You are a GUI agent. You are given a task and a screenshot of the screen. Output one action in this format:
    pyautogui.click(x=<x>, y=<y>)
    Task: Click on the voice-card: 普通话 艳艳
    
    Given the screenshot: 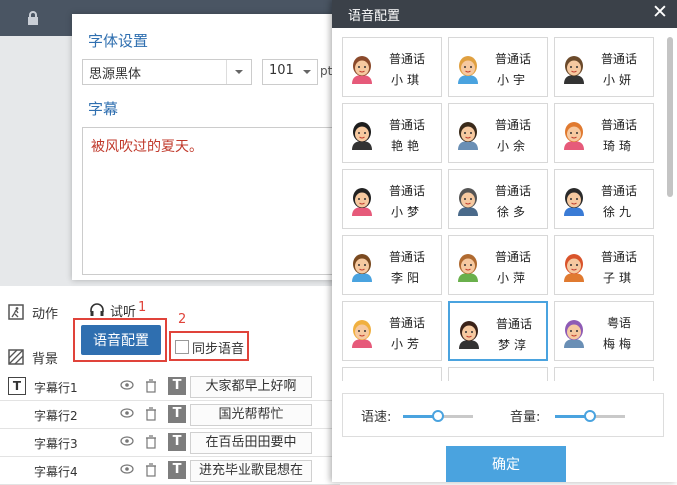 What is the action you would take?
    pyautogui.click(x=392, y=133)
    